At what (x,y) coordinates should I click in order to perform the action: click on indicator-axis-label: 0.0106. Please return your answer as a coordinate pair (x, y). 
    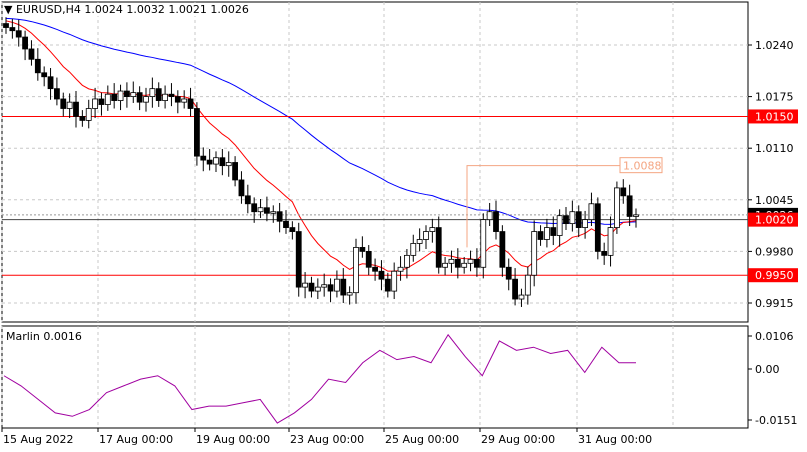
    Looking at the image, I should click on (774, 336).